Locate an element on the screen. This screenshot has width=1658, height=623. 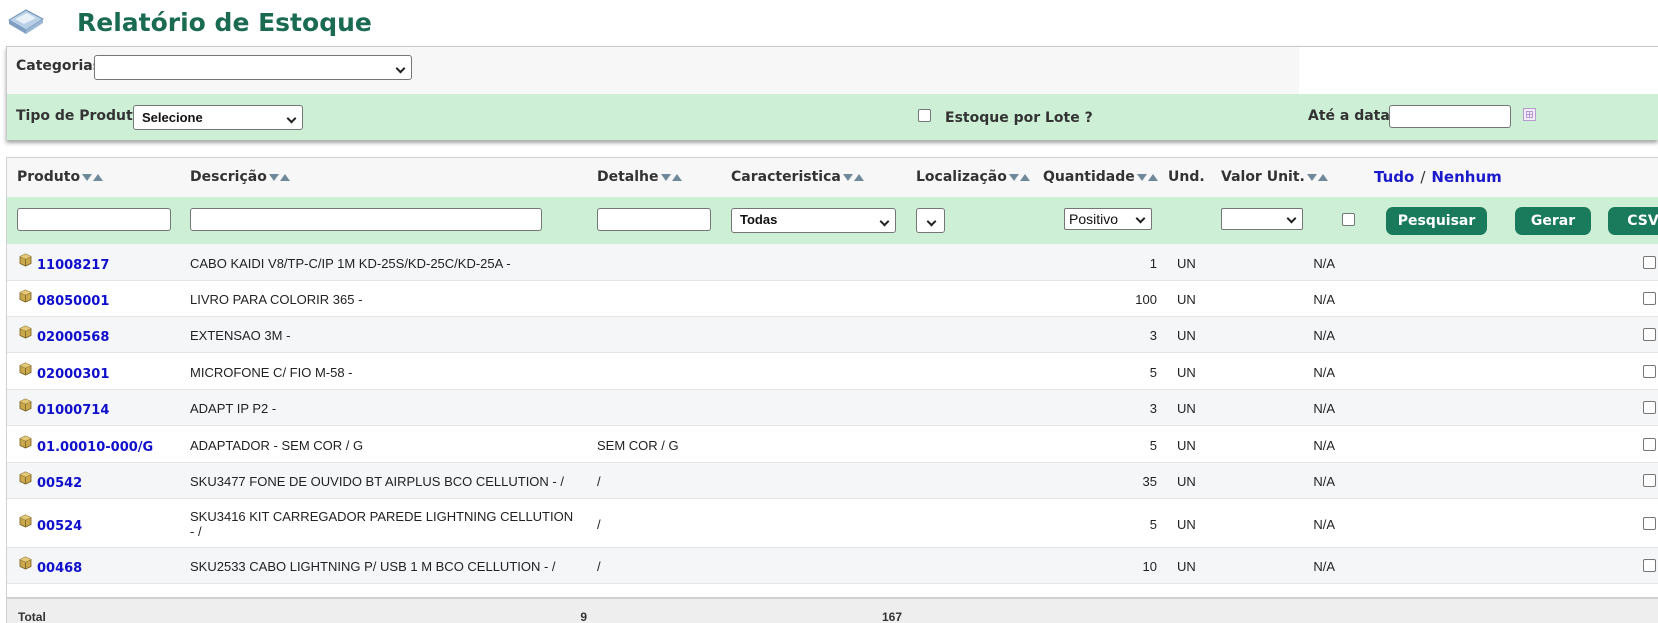
produto-filter-input is located at coordinates (94, 219).